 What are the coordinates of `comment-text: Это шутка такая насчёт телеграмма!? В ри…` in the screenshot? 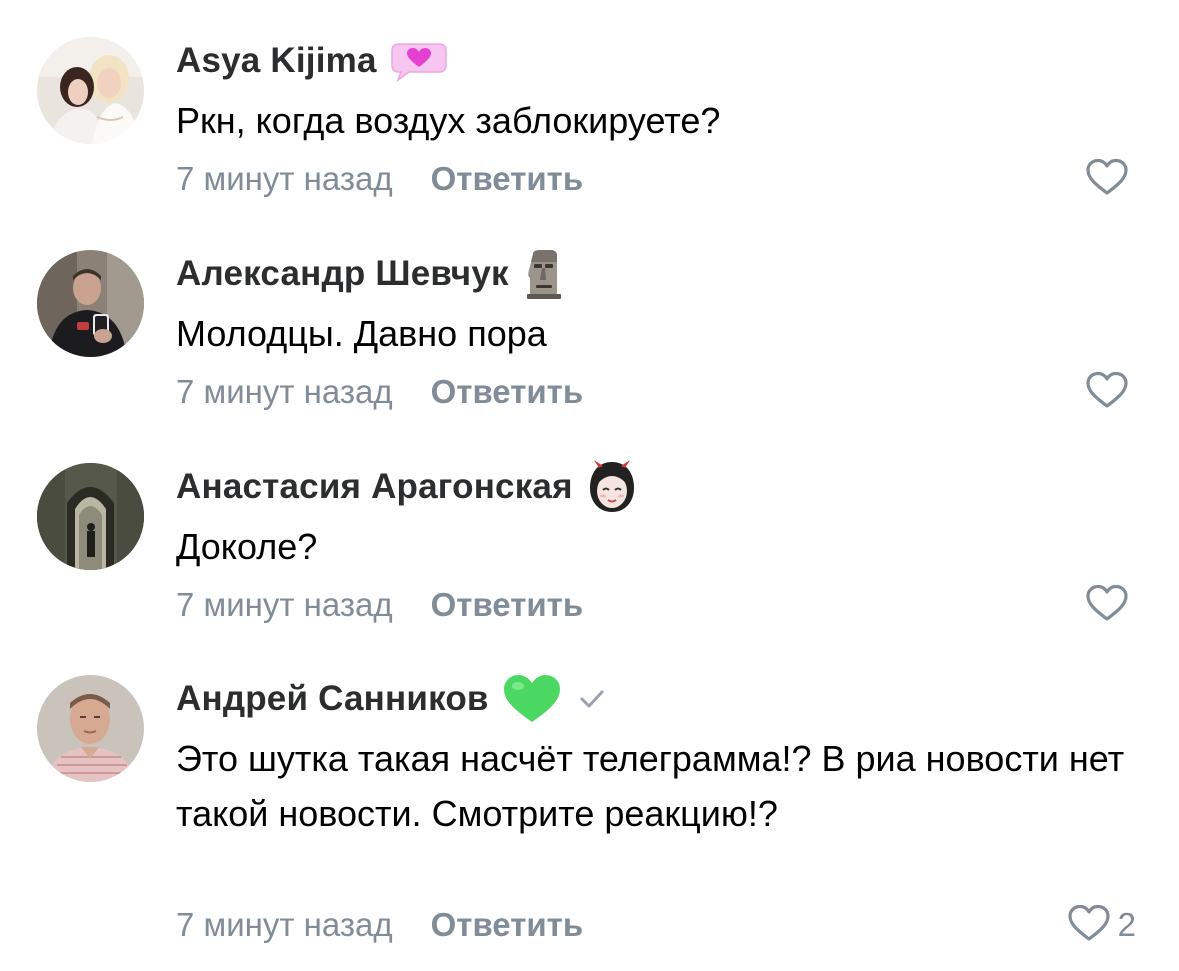 It's located at (650, 786).